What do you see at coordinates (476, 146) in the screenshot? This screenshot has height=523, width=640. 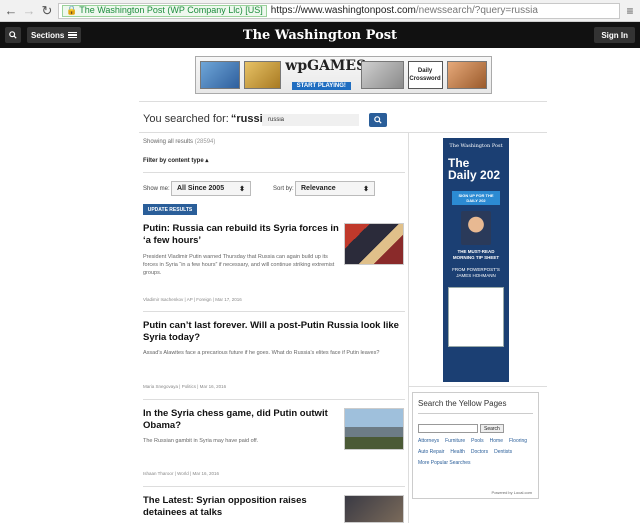 I see `ad-logo: The Washington Post` at bounding box center [476, 146].